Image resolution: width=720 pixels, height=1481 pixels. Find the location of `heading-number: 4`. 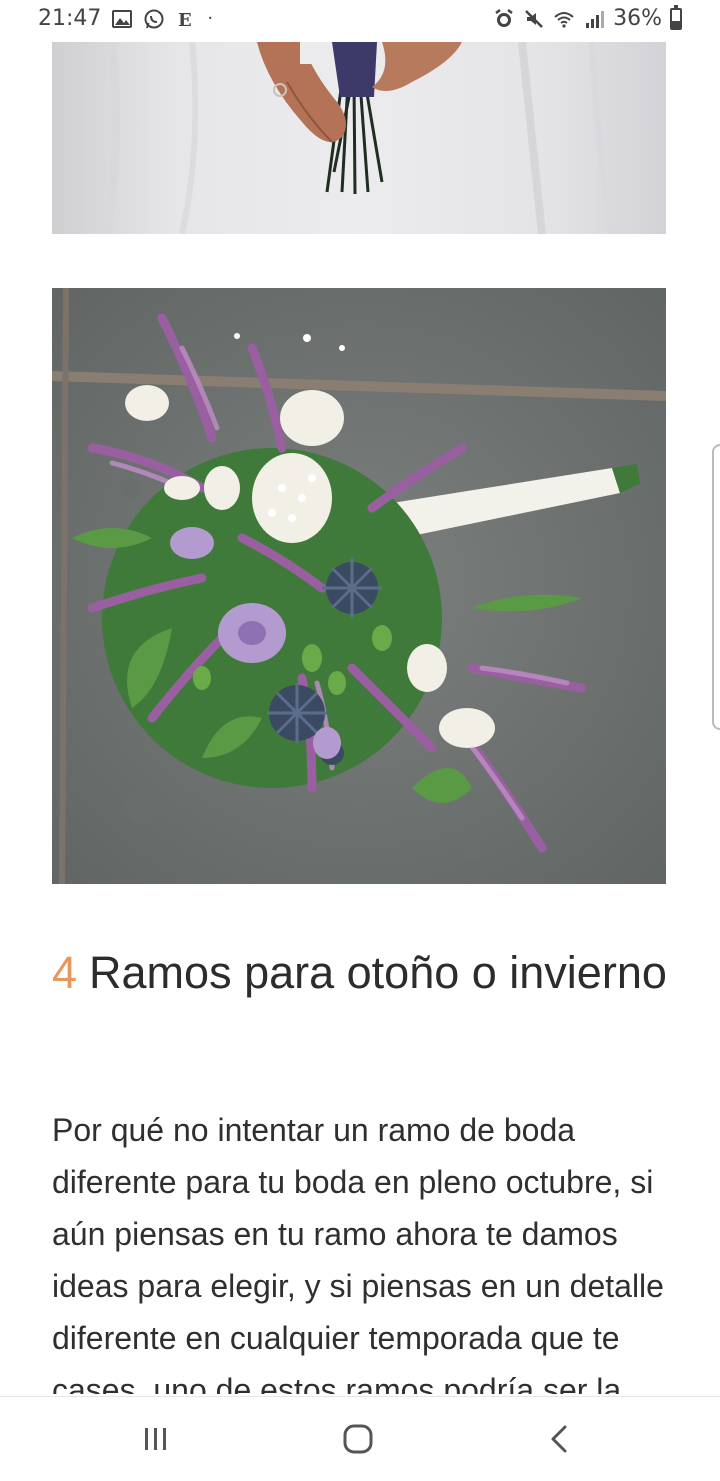

heading-number: 4 is located at coordinates (65, 972).